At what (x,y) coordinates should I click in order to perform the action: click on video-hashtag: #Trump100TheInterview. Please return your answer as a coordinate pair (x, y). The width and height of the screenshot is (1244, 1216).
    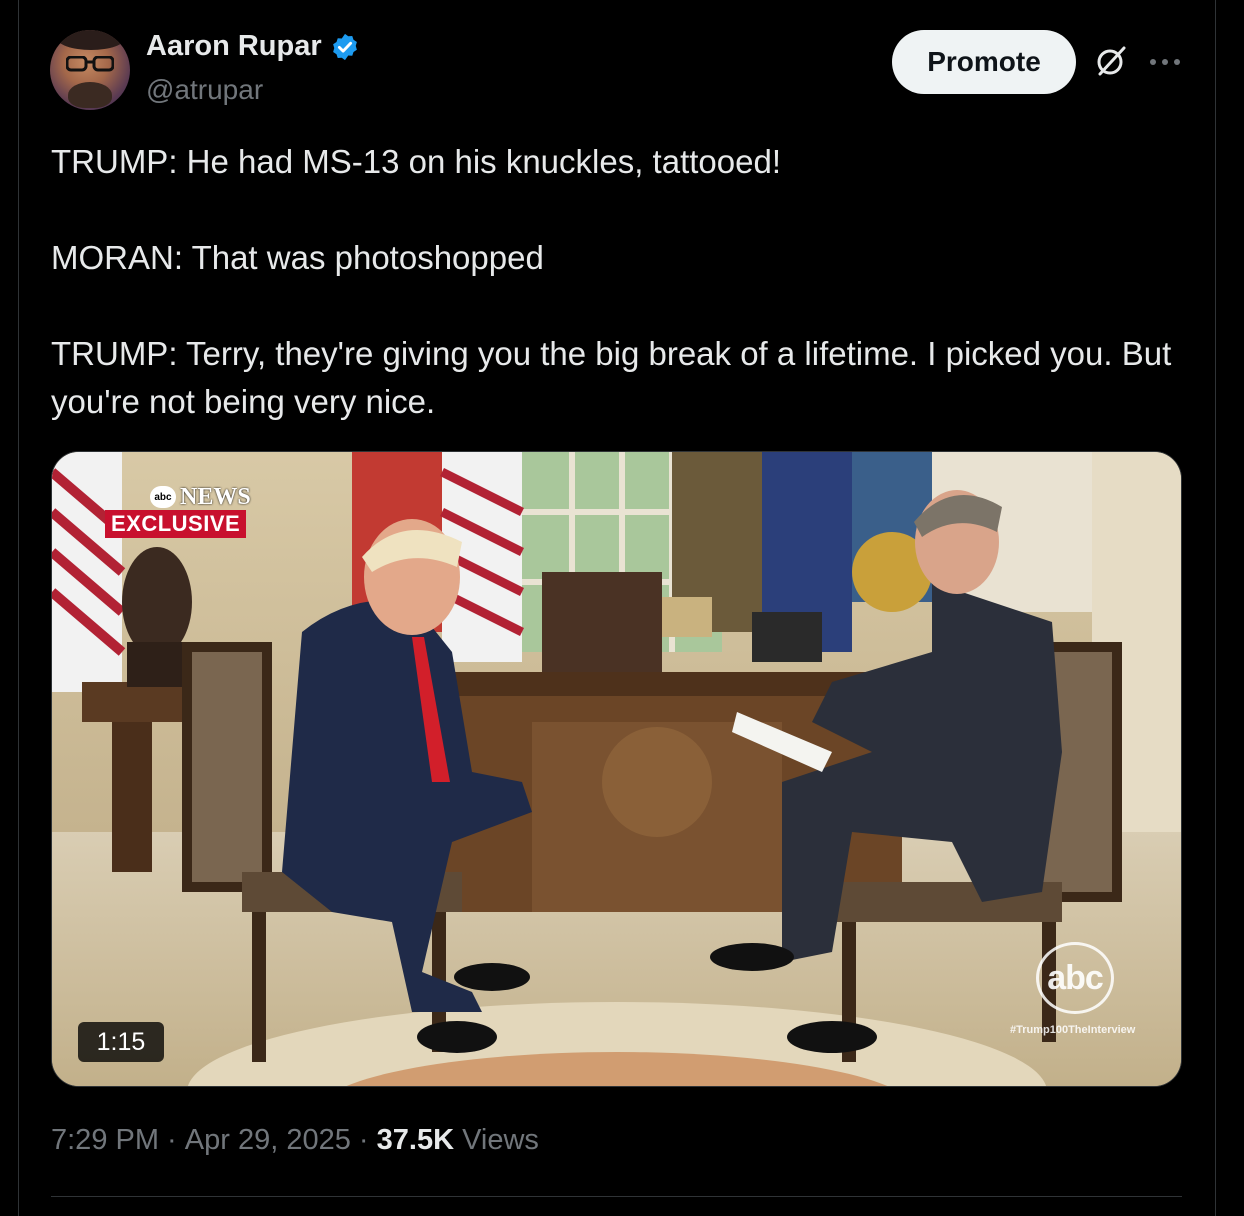
    Looking at the image, I should click on (1073, 1030).